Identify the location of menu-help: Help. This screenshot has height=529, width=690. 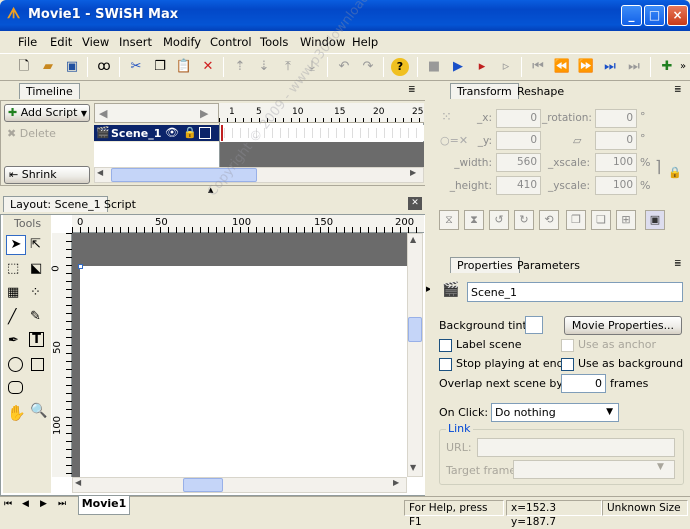
(365, 42).